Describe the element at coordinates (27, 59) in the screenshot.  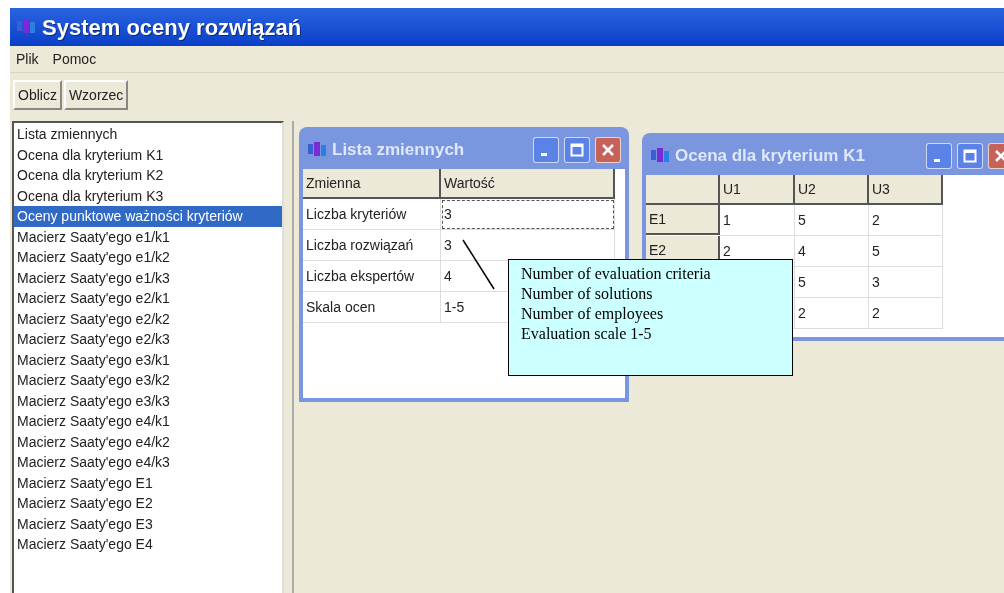
I see `menu-item: Plik` at that location.